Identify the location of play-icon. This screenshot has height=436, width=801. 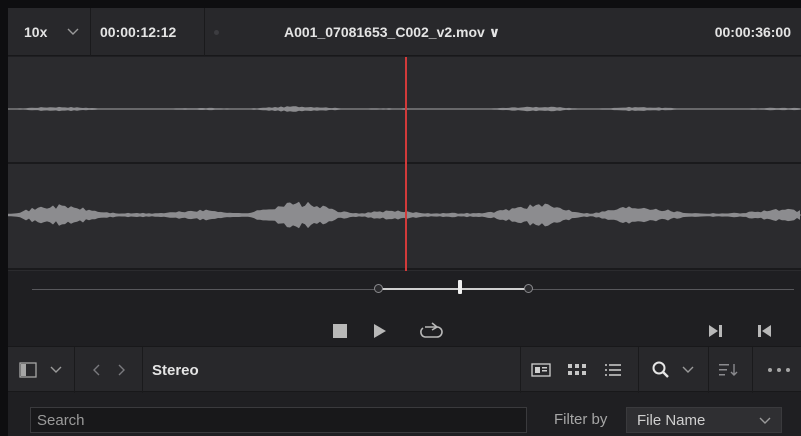
(380, 331).